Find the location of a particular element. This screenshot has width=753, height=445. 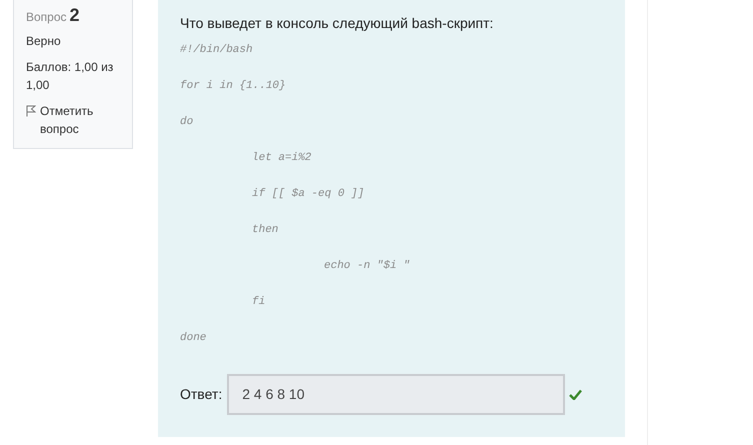

answer-field: 2 4 6 8 10 is located at coordinates (396, 394).